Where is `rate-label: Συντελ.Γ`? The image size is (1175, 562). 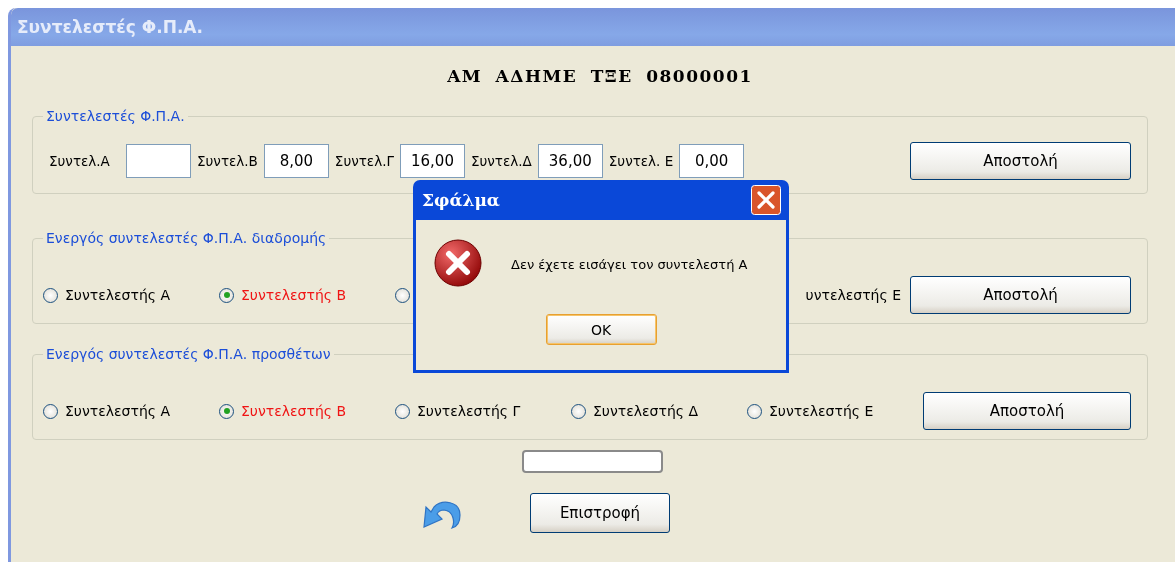
rate-label: Συντελ.Γ is located at coordinates (364, 161).